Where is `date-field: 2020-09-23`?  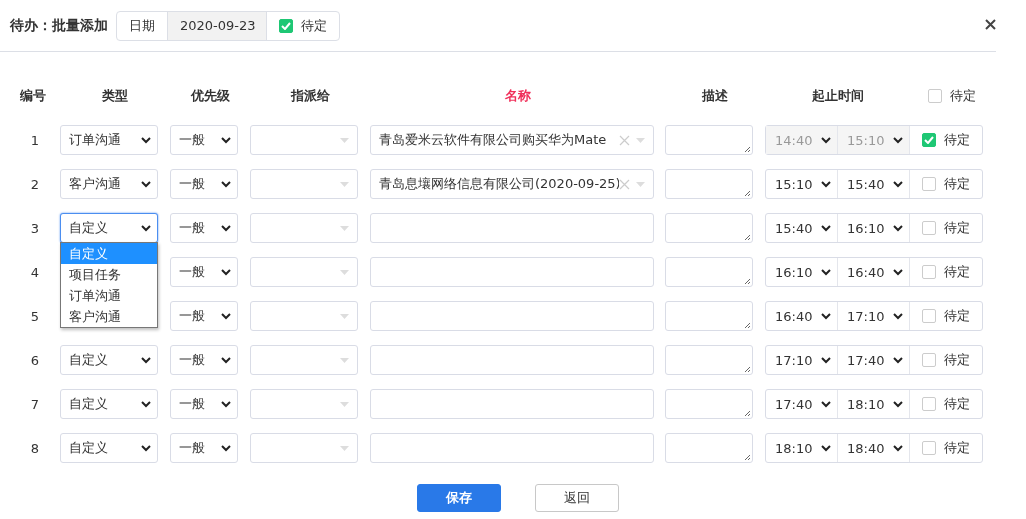
date-field: 2020-09-23 is located at coordinates (217, 25).